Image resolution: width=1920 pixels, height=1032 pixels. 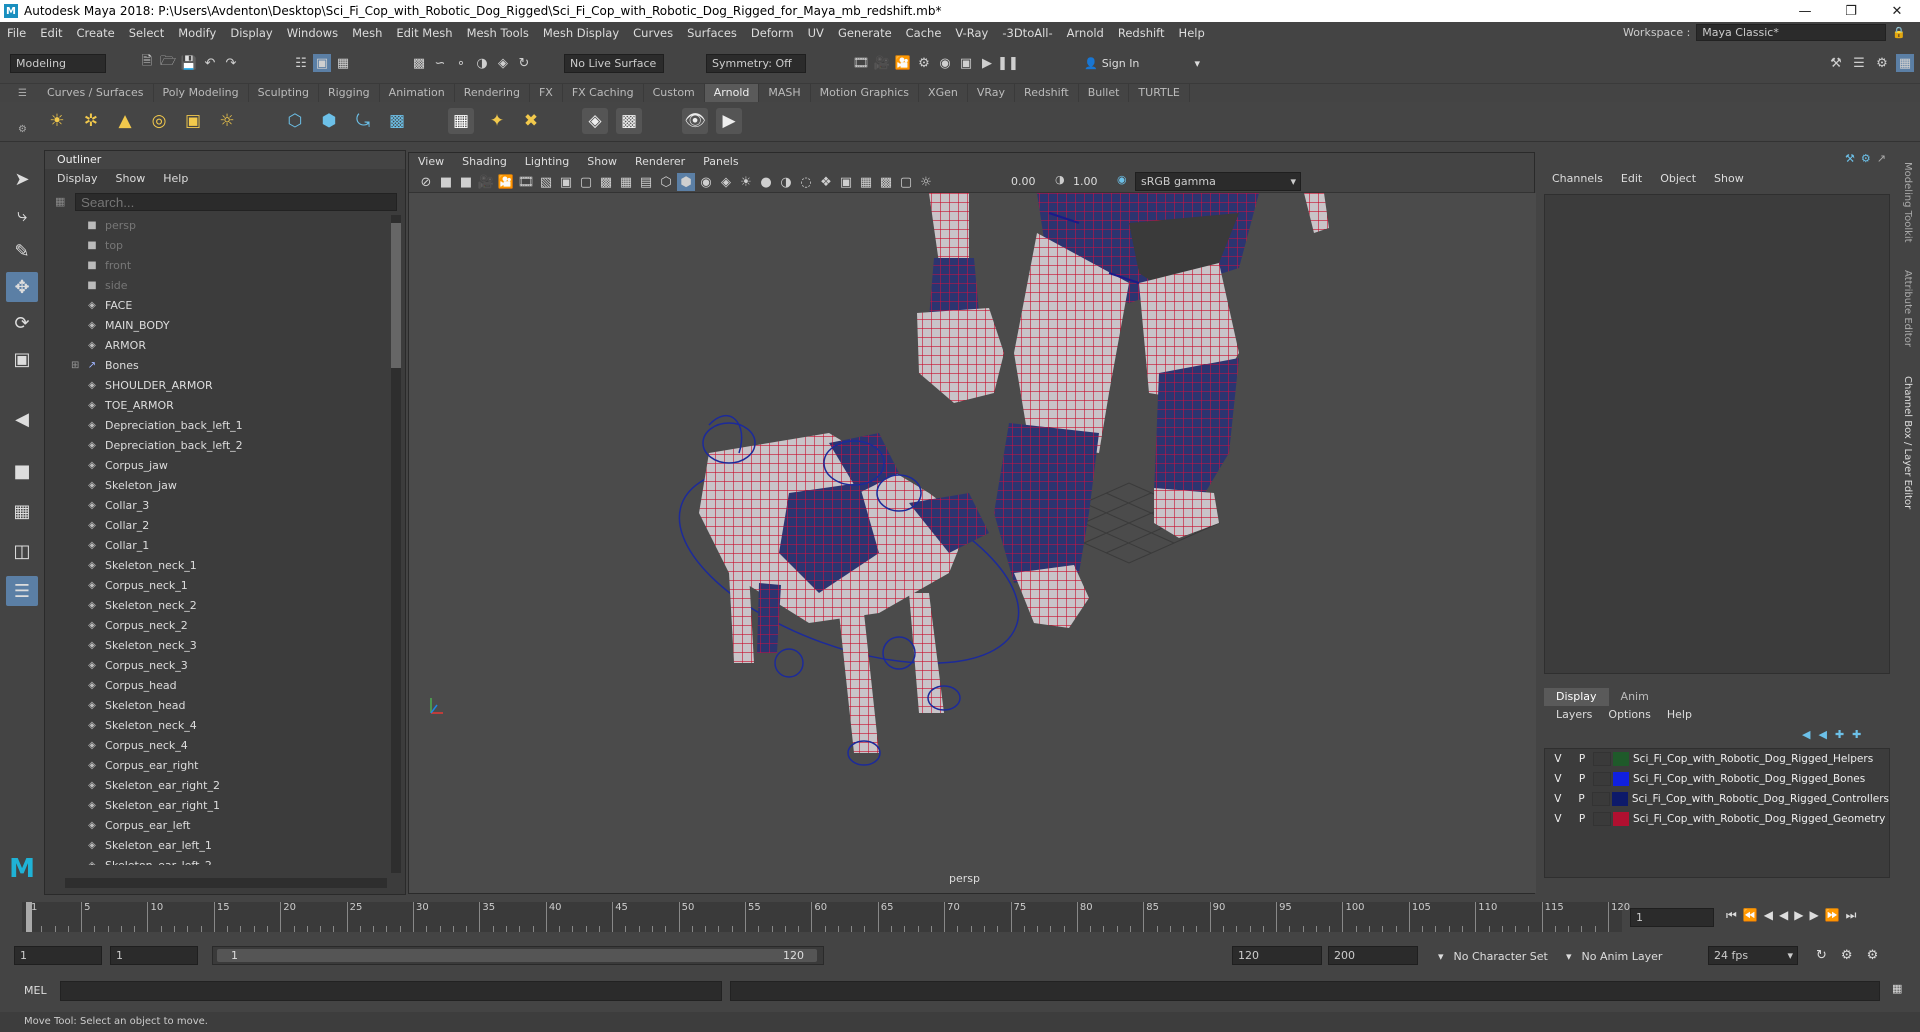 What do you see at coordinates (22, 251) in the screenshot?
I see `paint-select-tool-icon: ✎` at bounding box center [22, 251].